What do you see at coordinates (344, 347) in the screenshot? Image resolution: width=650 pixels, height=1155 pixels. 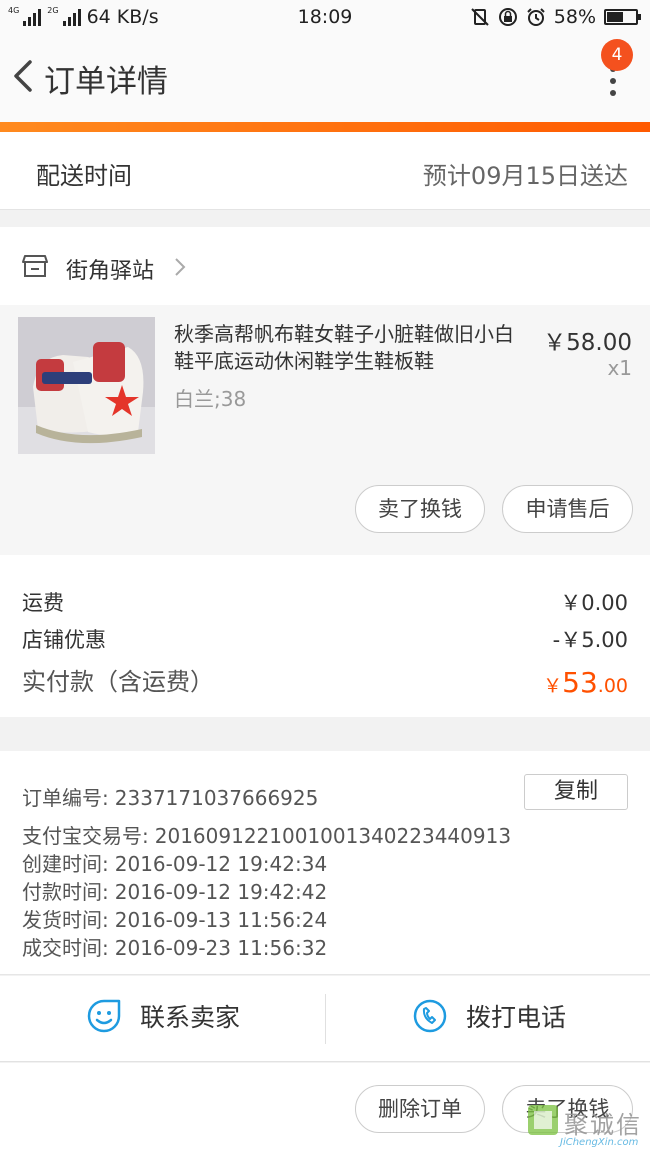 I see `product-name: 秋季高帮帆布鞋女鞋子小脏鞋做旧小白鞋平底运动休闲鞋学生鞋板鞋` at bounding box center [344, 347].